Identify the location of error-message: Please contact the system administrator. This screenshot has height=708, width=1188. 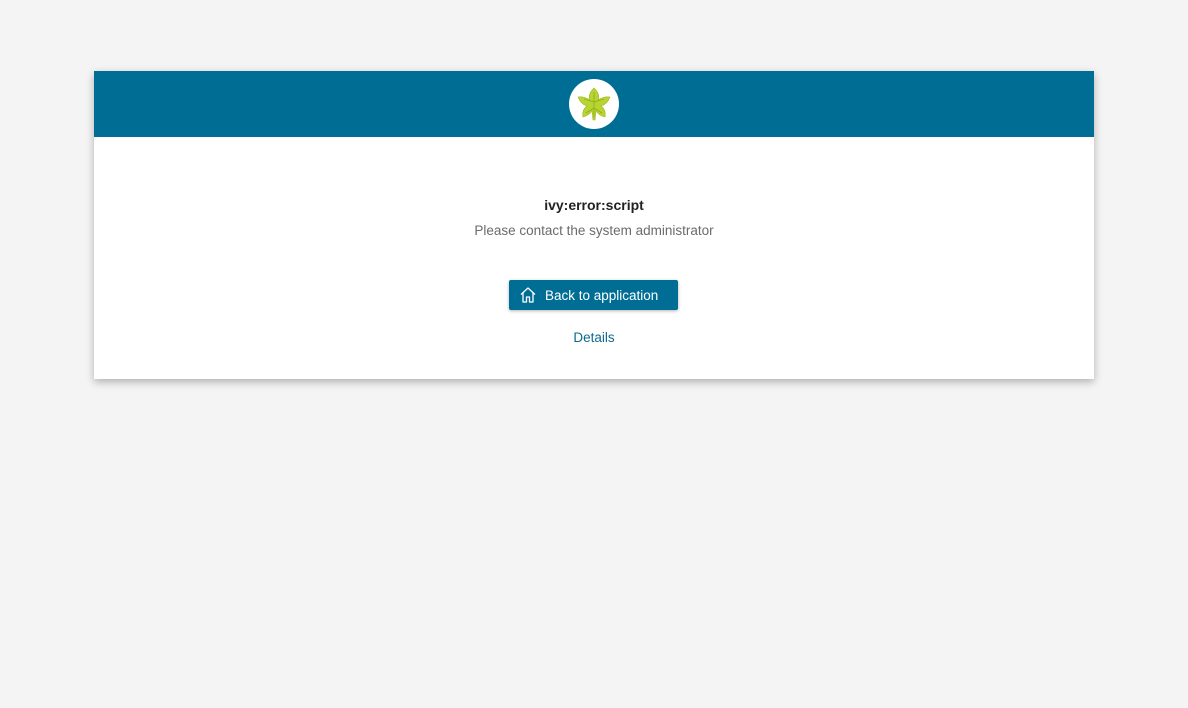
(594, 230).